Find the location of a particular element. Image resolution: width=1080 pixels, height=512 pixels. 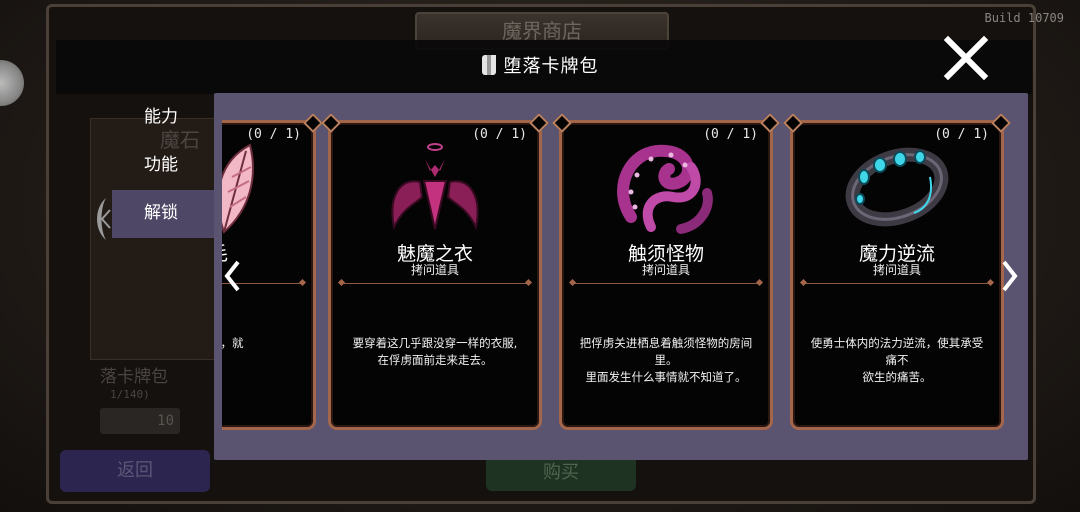

chevron-left-icon is located at coordinates (232, 276).